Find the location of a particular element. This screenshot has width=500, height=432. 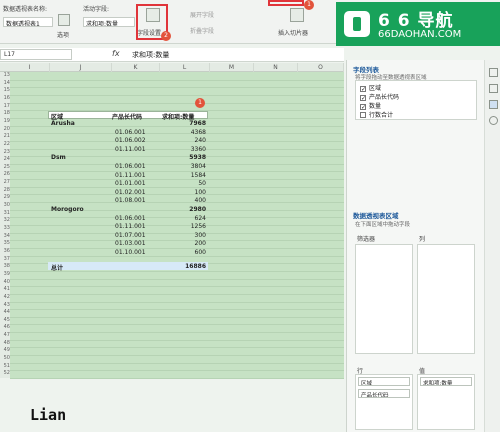

row-number: 44 is located at coordinates (5, 312).